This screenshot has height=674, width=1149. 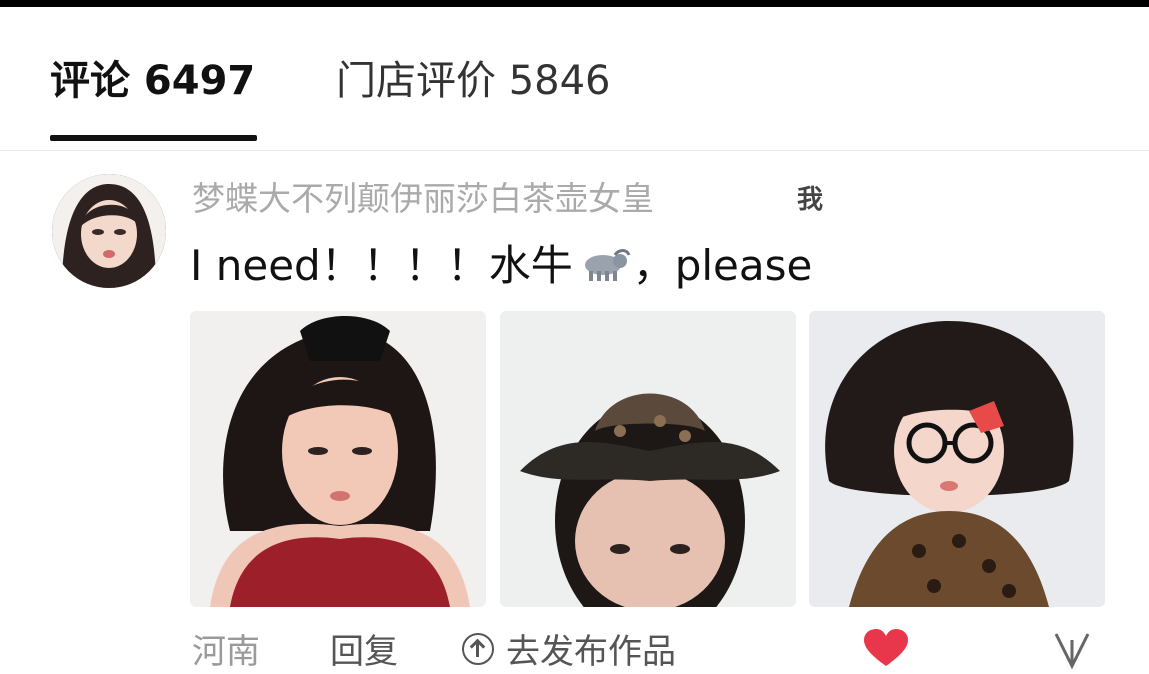 What do you see at coordinates (591, 652) in the screenshot?
I see `publish-work-label: 去发布作品` at bounding box center [591, 652].